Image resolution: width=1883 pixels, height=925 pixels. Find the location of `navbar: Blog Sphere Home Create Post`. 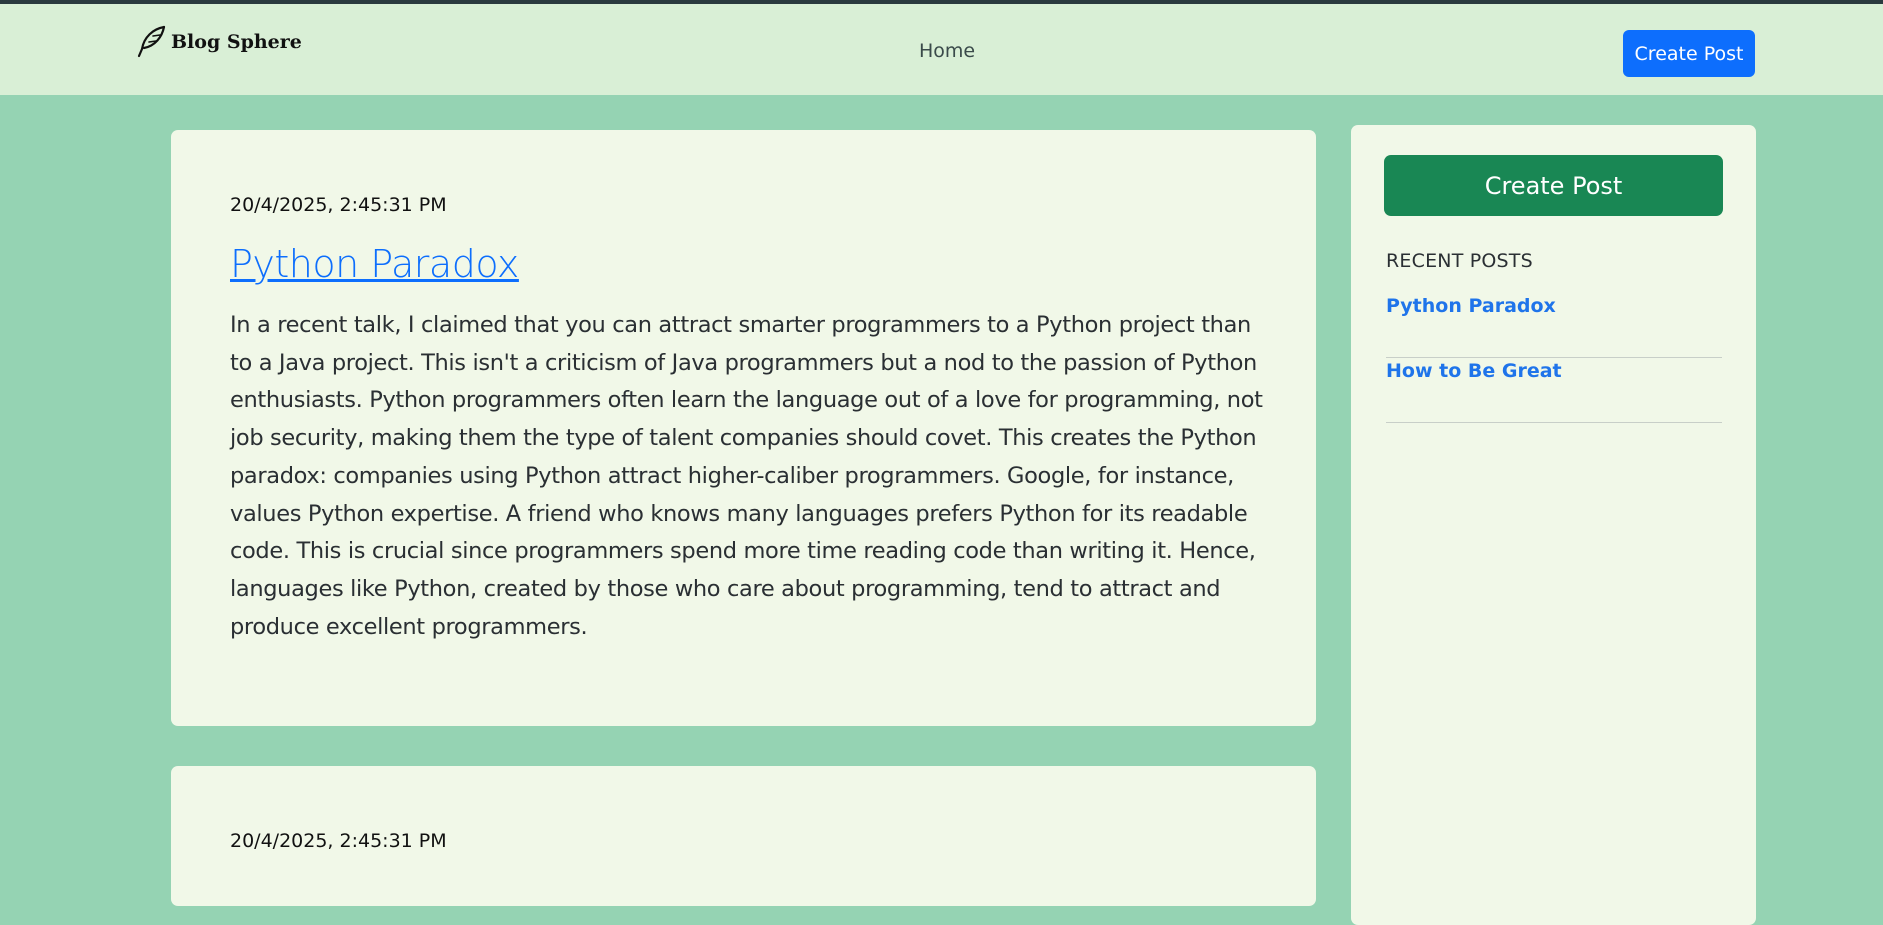

navbar: Blog Sphere Home Create Post is located at coordinates (941, 49).